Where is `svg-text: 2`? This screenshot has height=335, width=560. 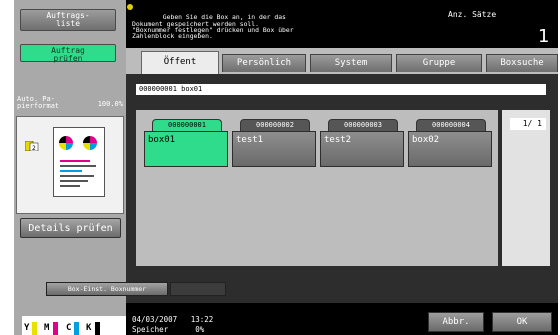
svg-text: 2 is located at coordinates (34, 148).